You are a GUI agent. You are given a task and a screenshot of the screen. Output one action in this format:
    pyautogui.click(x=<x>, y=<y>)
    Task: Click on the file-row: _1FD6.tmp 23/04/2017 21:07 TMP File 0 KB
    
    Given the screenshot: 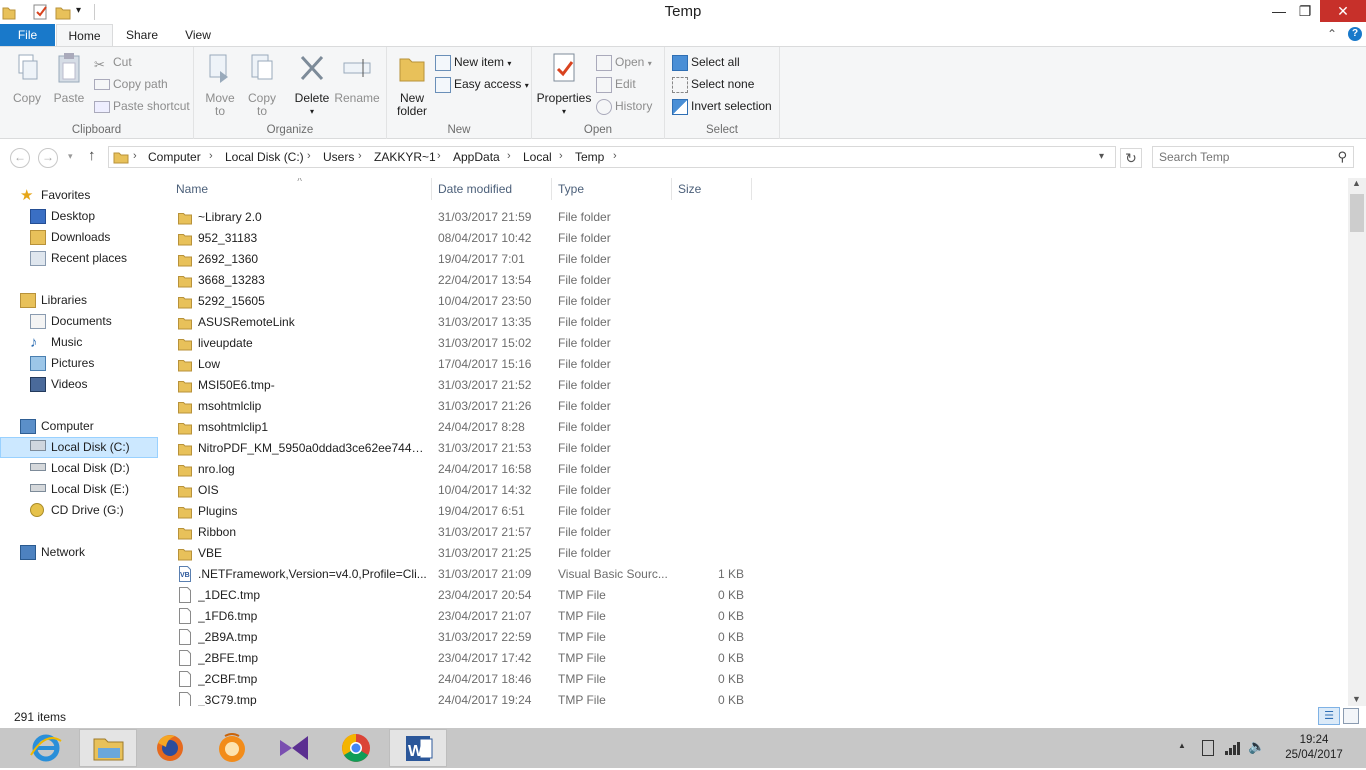 What is the action you would take?
    pyautogui.click(x=458, y=616)
    